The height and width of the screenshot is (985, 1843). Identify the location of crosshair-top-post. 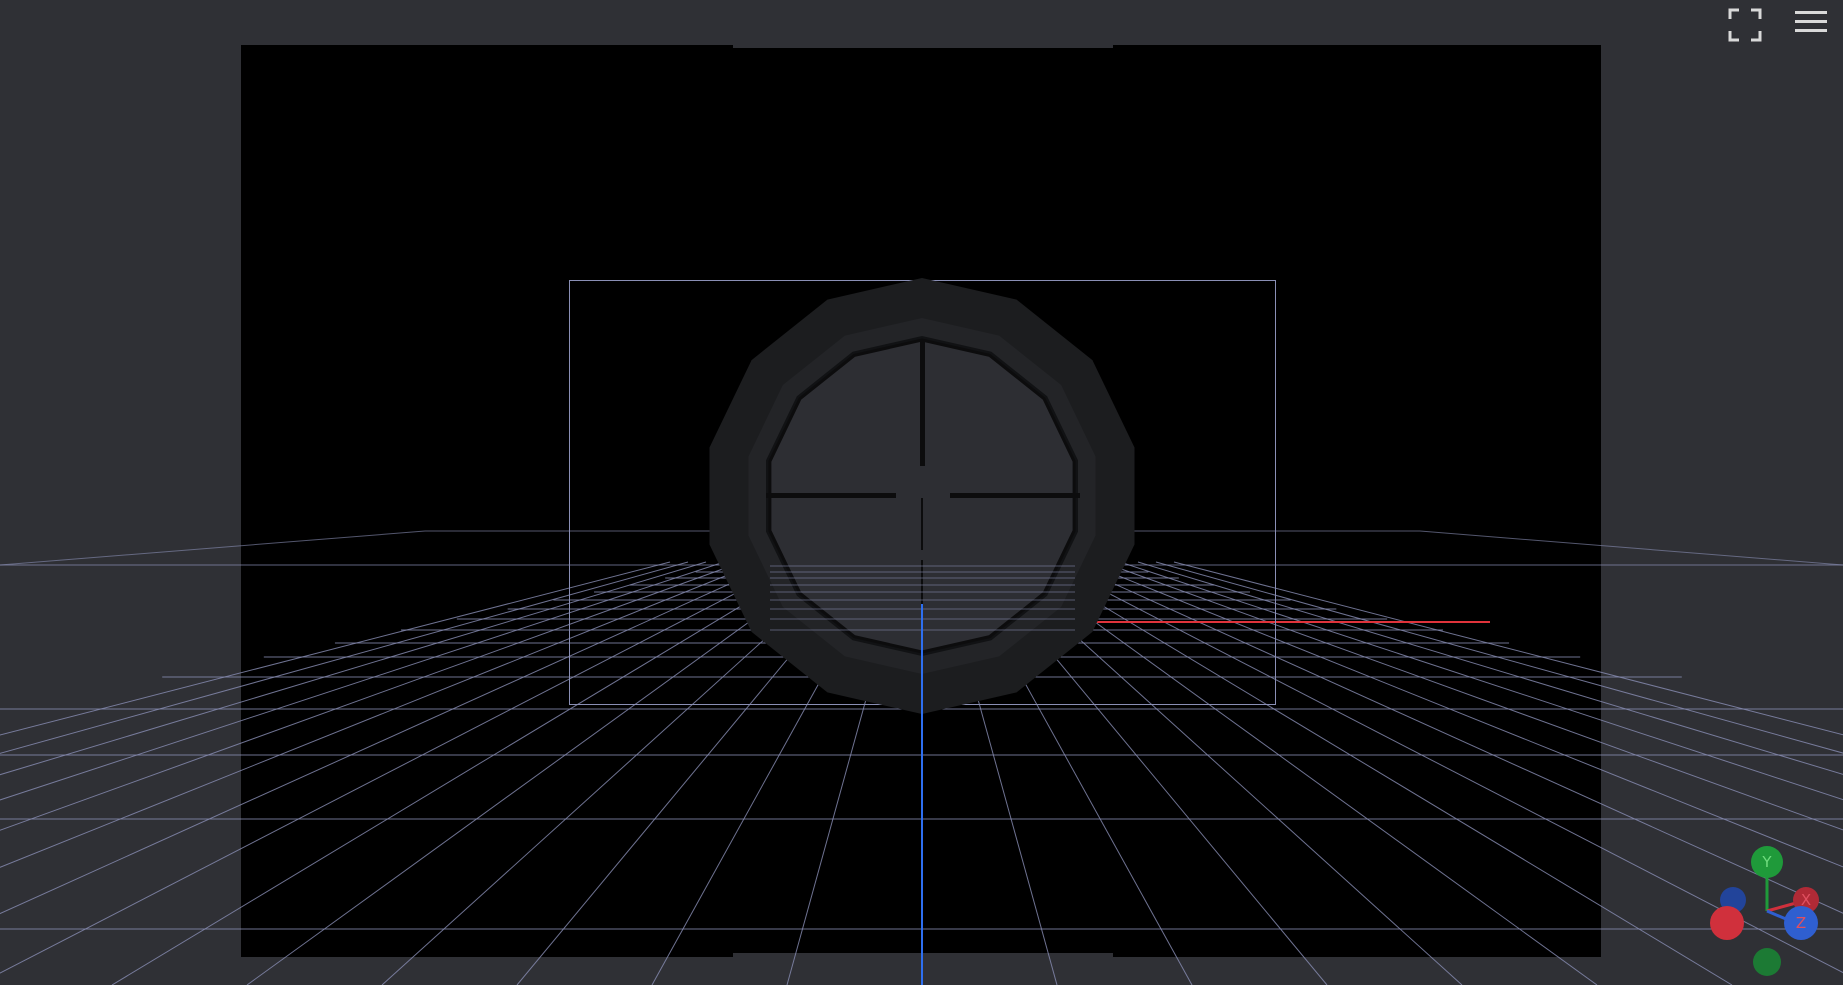
(922, 403).